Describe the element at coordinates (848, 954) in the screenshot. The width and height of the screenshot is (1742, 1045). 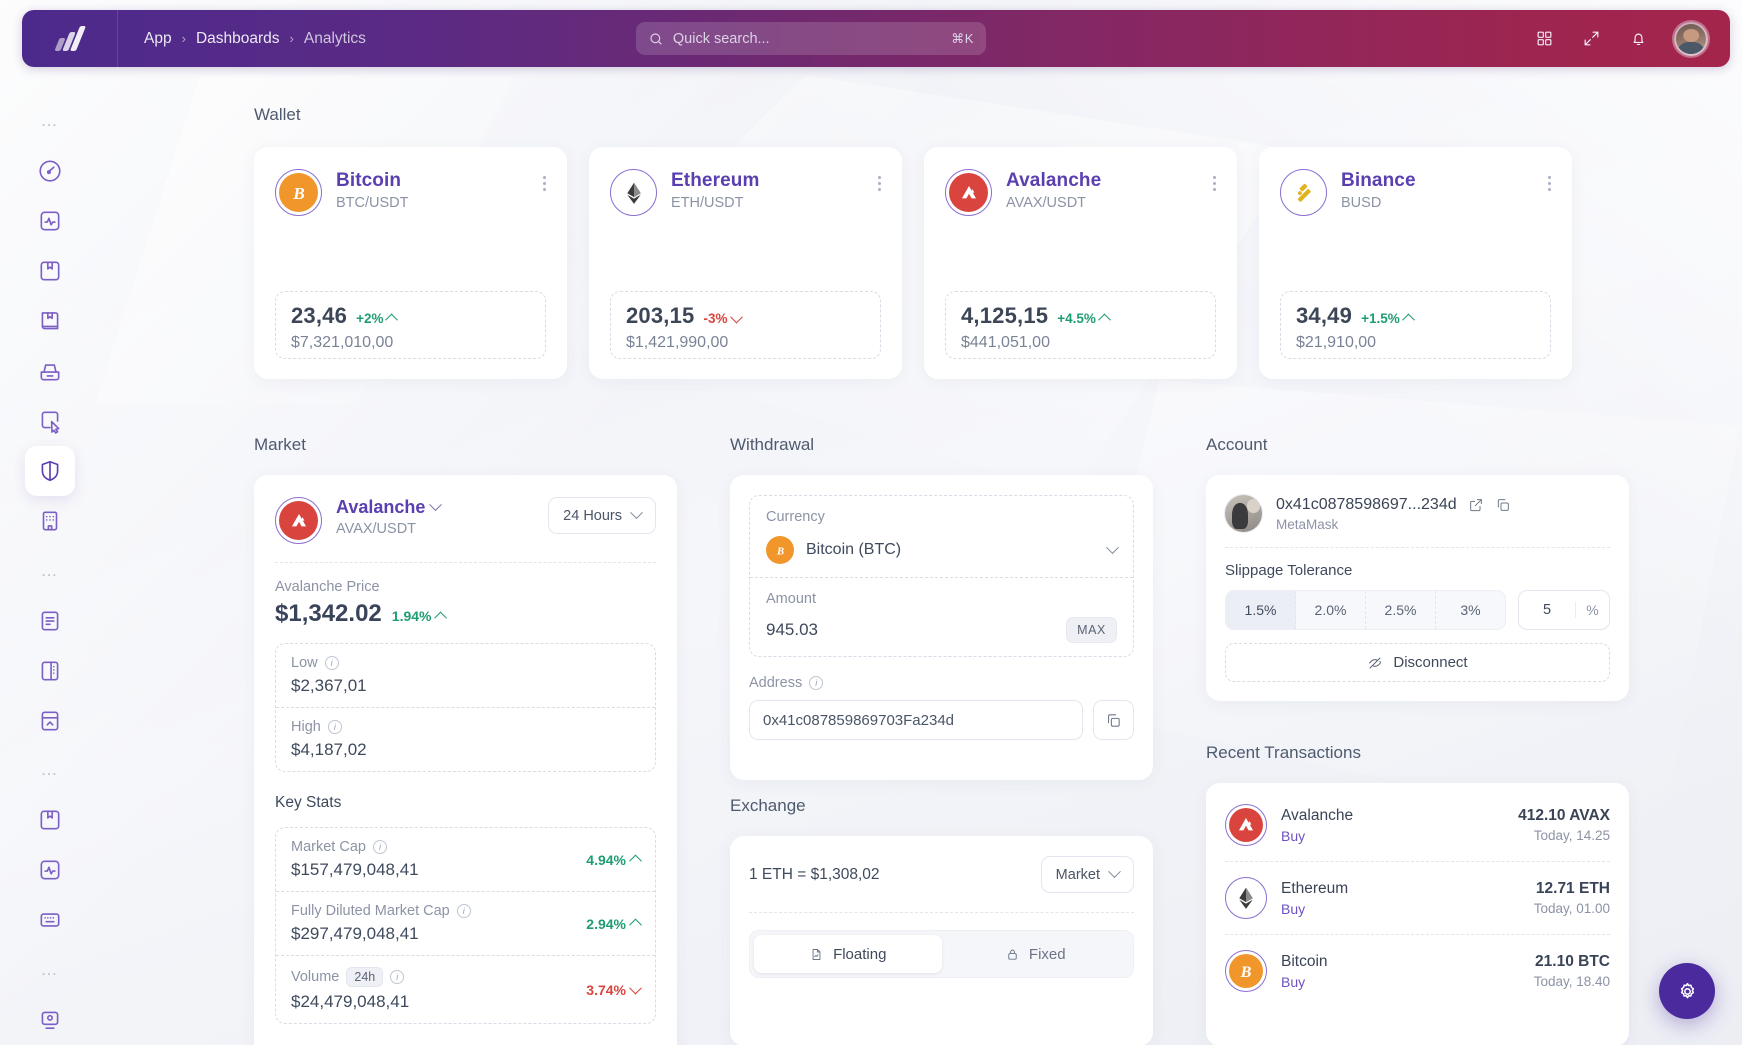
I see `tab-floating: Floating` at that location.